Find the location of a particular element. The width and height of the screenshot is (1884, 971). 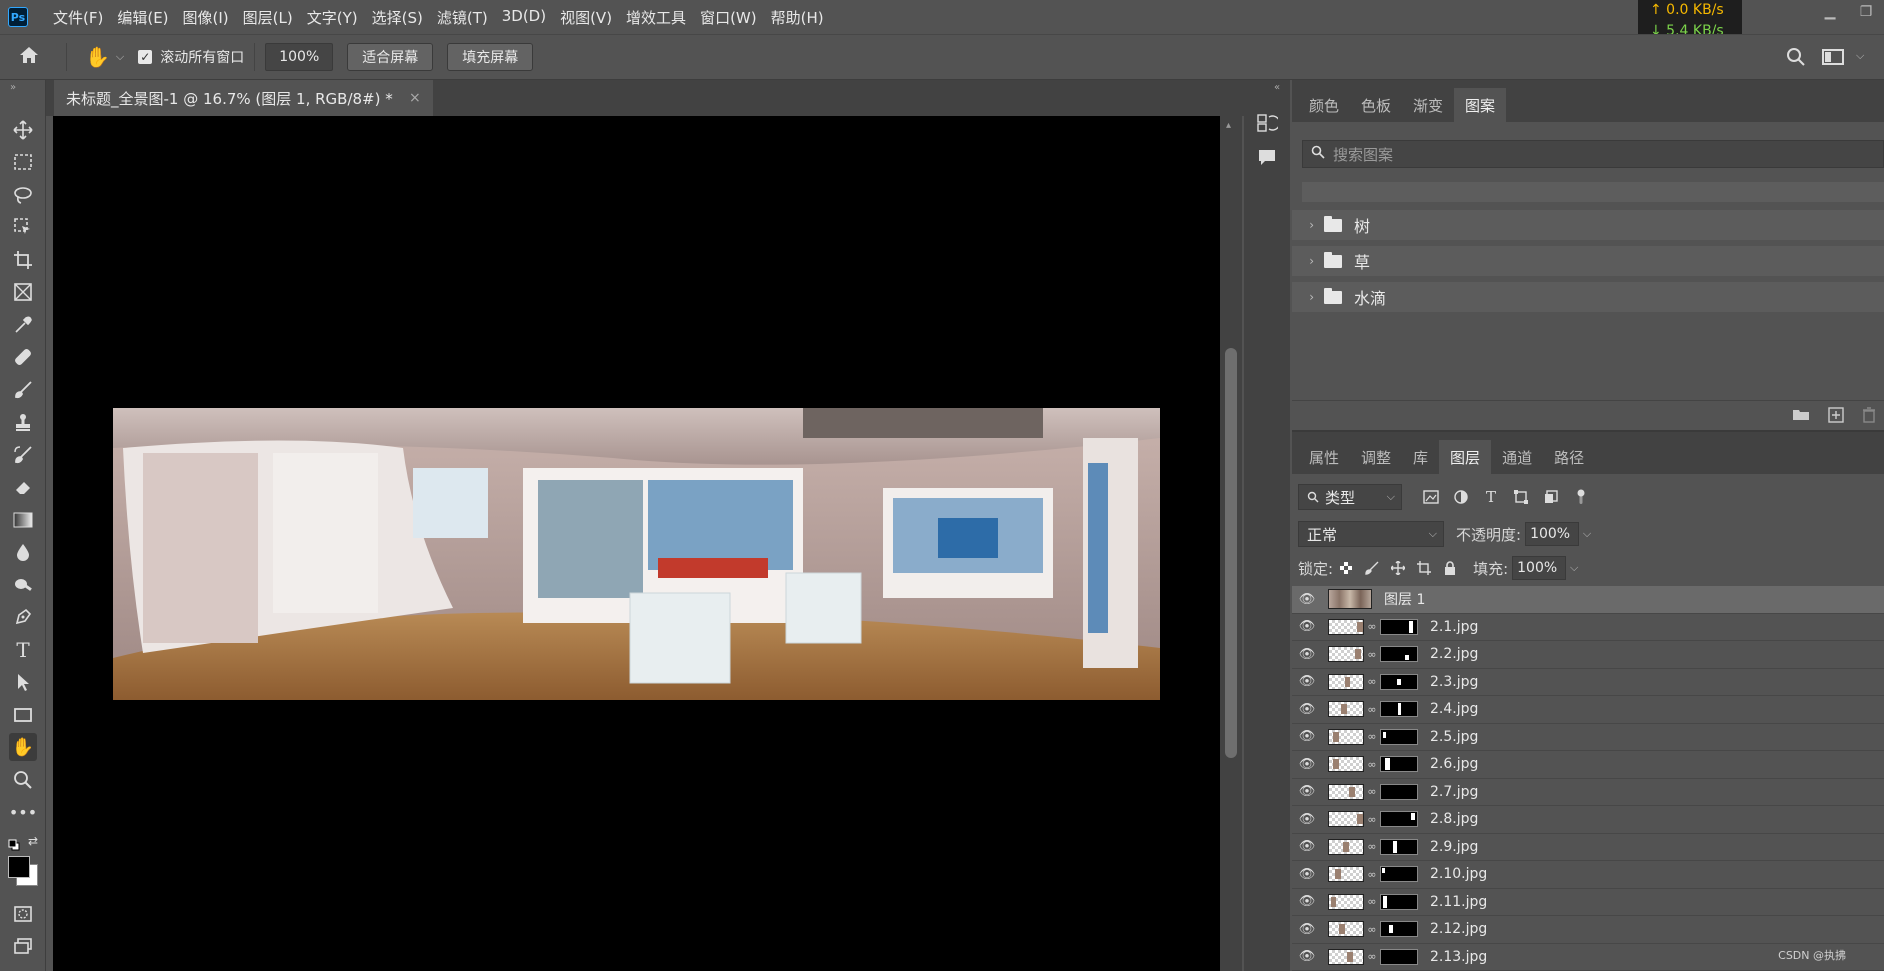

layer-kind-filter: 类型 ⌵ is located at coordinates (1350, 497).